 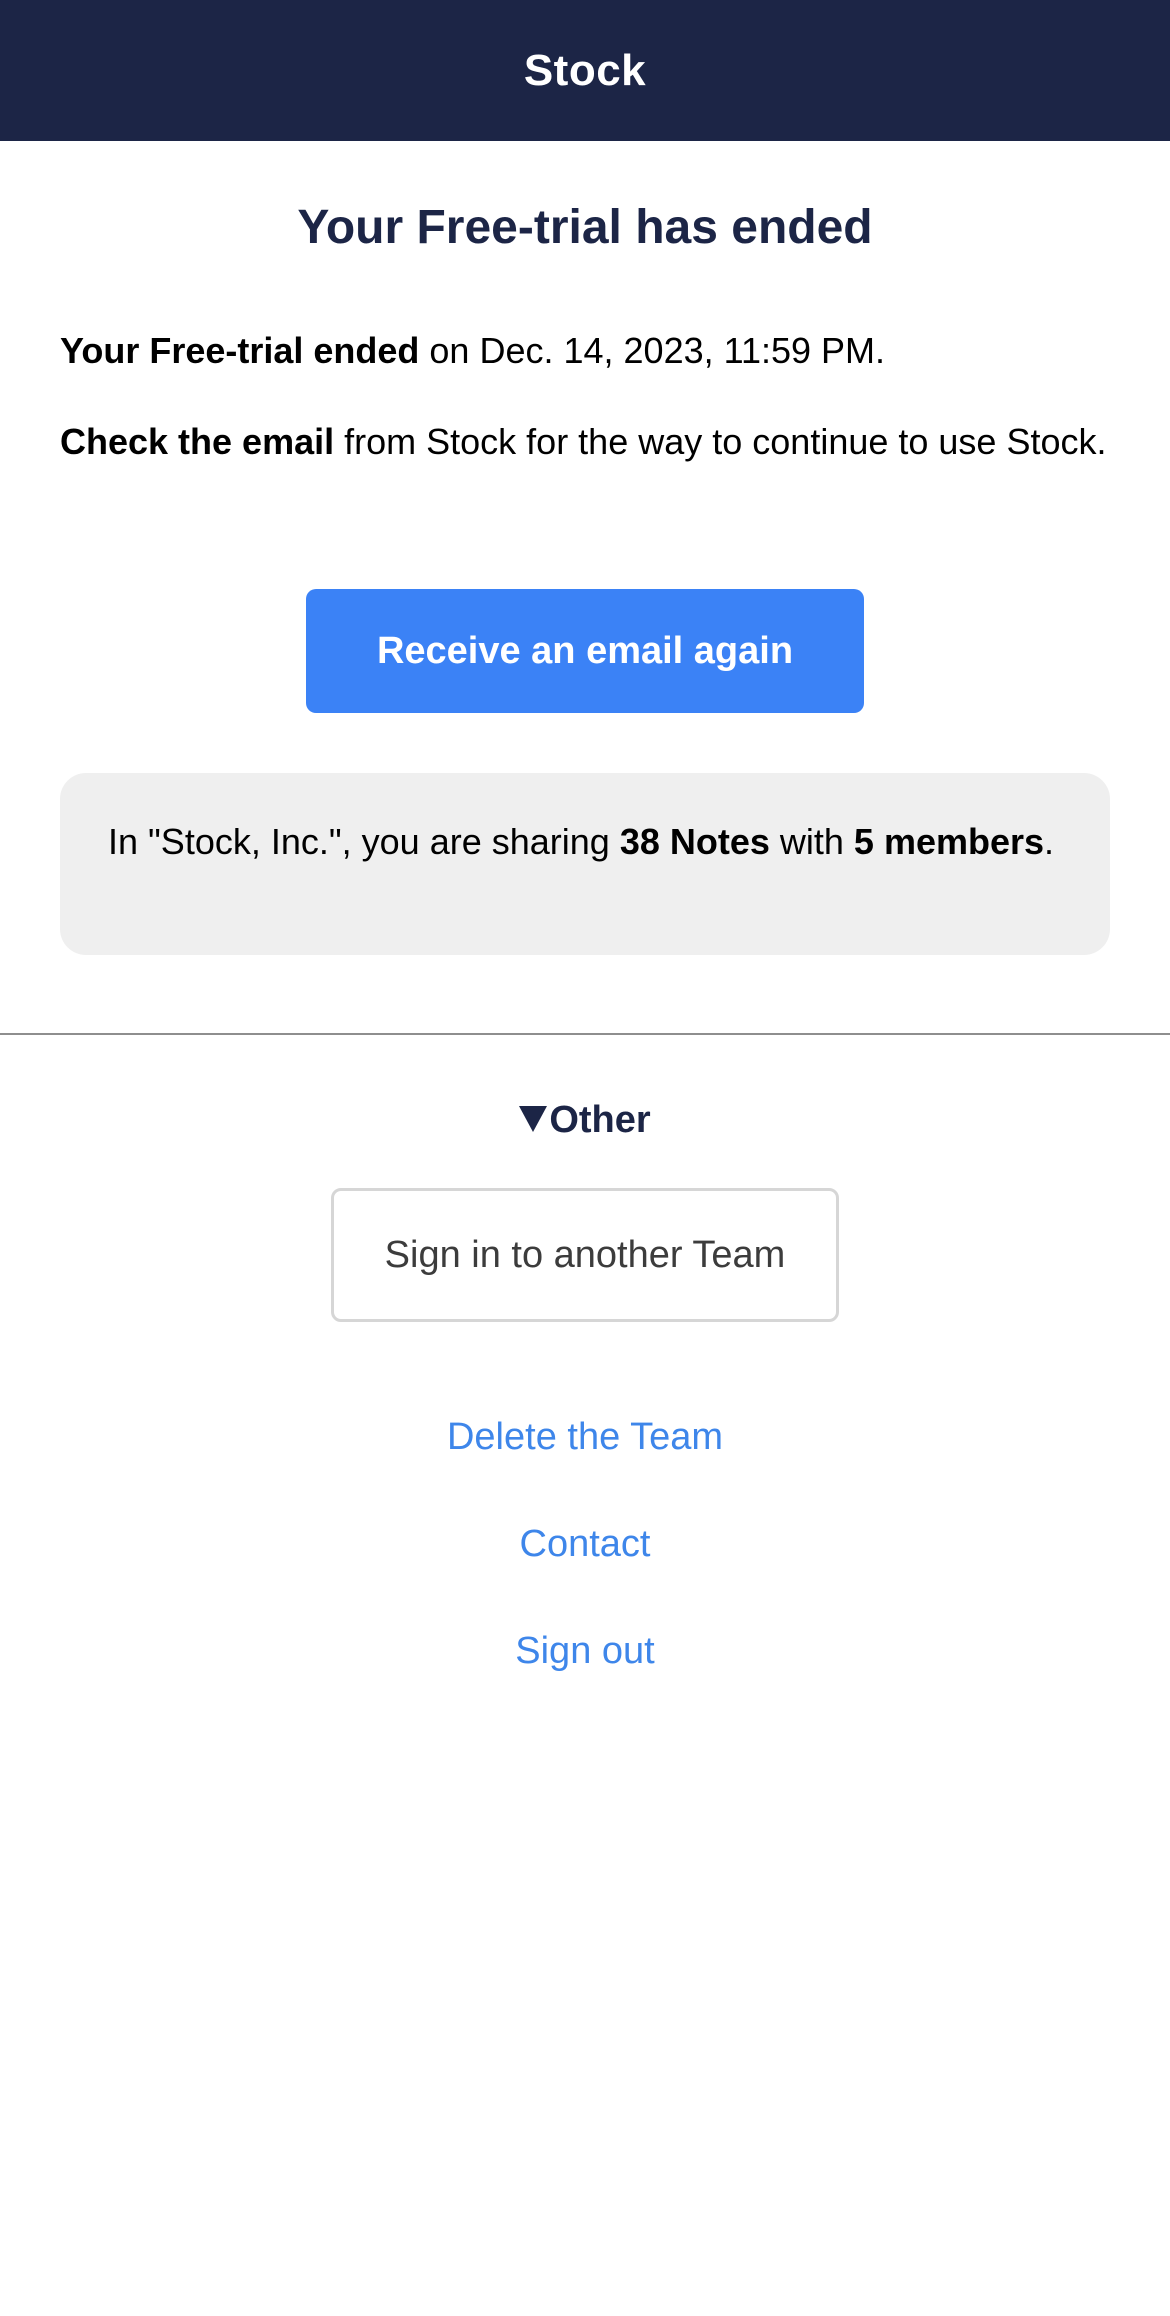 What do you see at coordinates (240, 350) in the screenshot?
I see `trial-ended-bold: Your Free-trial ended` at bounding box center [240, 350].